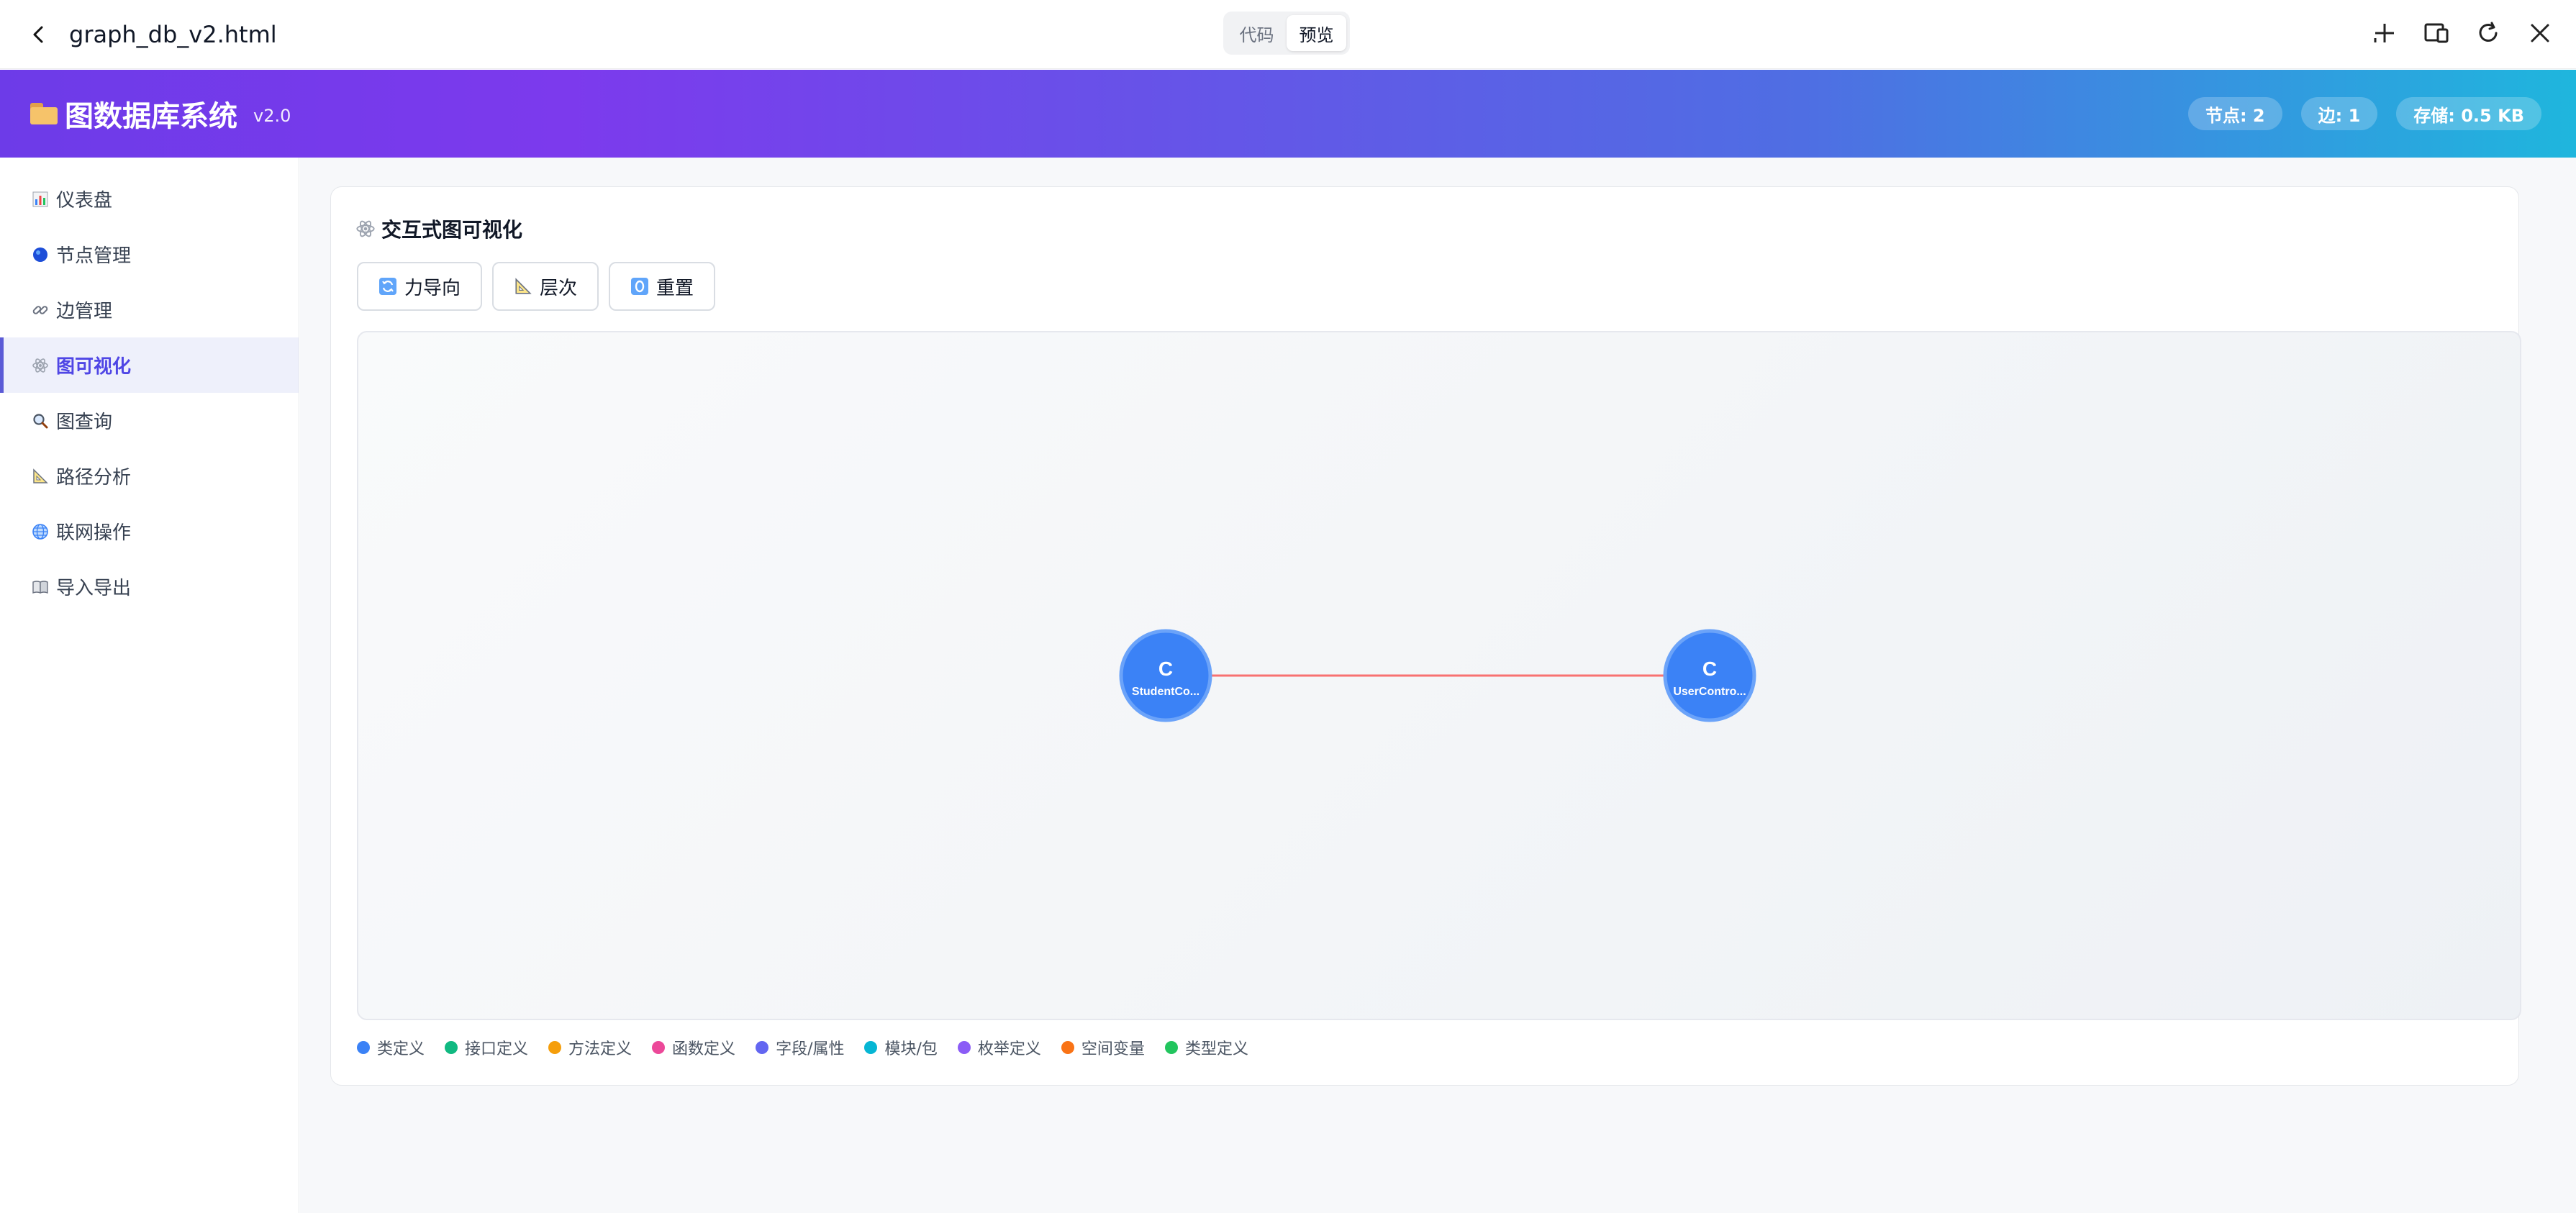  What do you see at coordinates (2339, 114) in the screenshot?
I see `edge-count-badge: 边: 1` at bounding box center [2339, 114].